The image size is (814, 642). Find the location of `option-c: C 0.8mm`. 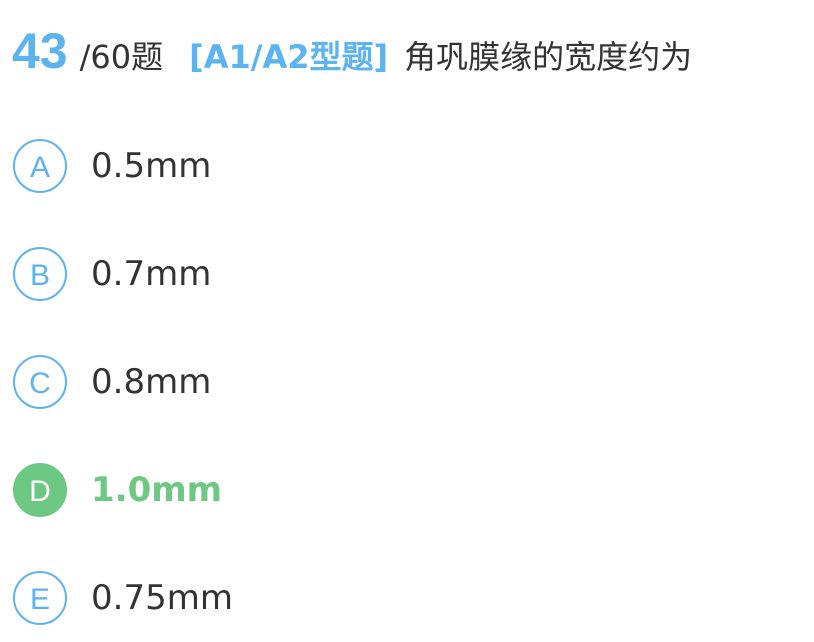

option-c: C 0.8mm is located at coordinates (112, 382).